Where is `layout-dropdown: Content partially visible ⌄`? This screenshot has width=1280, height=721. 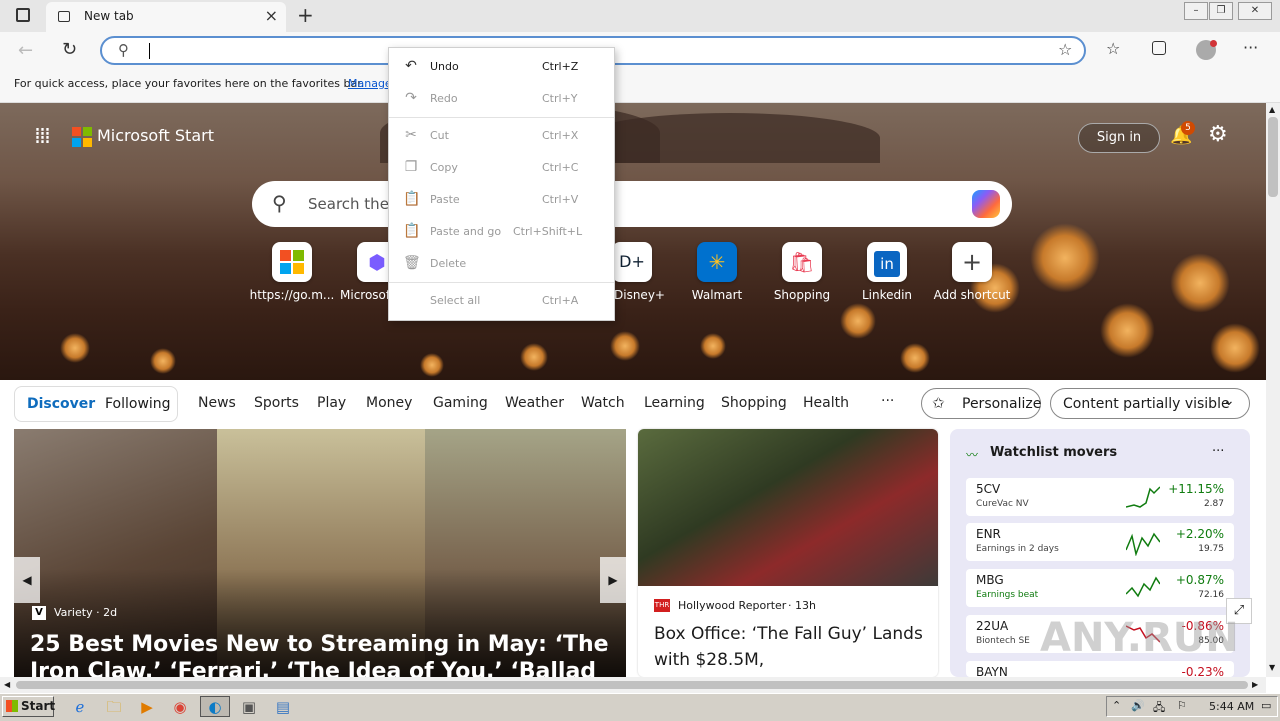
layout-dropdown: Content partially visible ⌄ is located at coordinates (1150, 403).